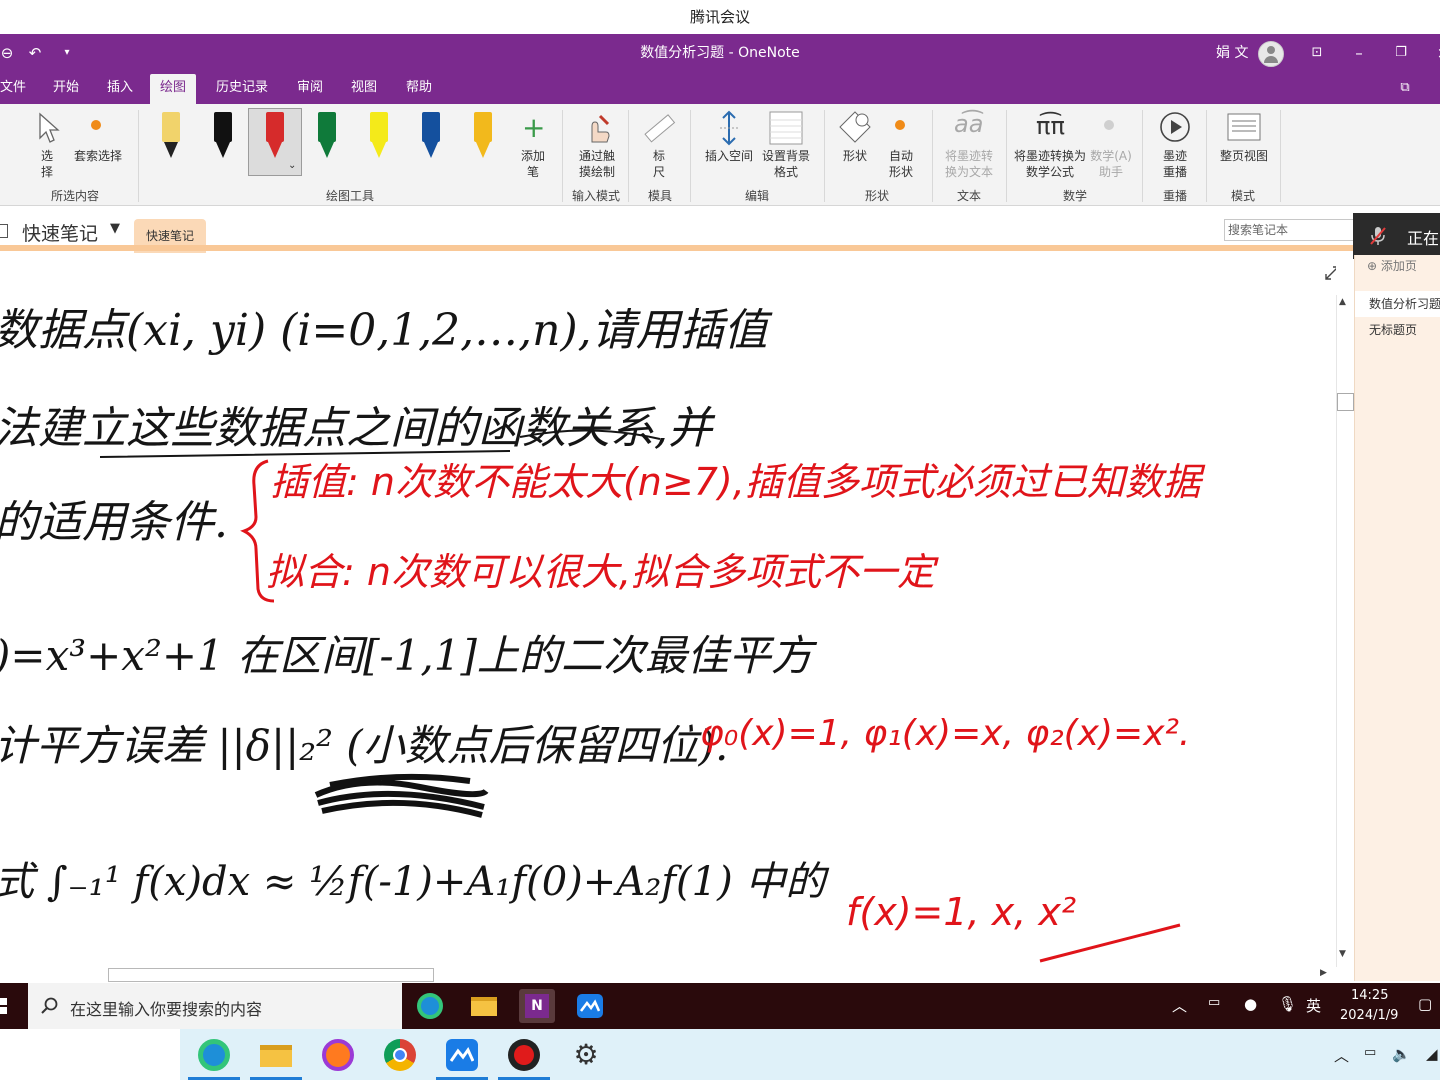 Image resolution: width=1440 pixels, height=1080 pixels. I want to click on page-view-button: 整页视图, so click(1244, 156).